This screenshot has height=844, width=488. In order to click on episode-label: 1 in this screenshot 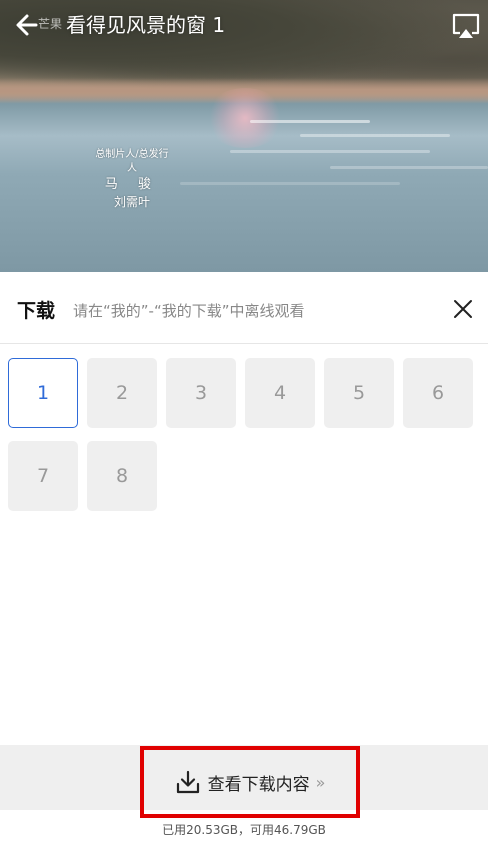, I will do `click(43, 393)`.